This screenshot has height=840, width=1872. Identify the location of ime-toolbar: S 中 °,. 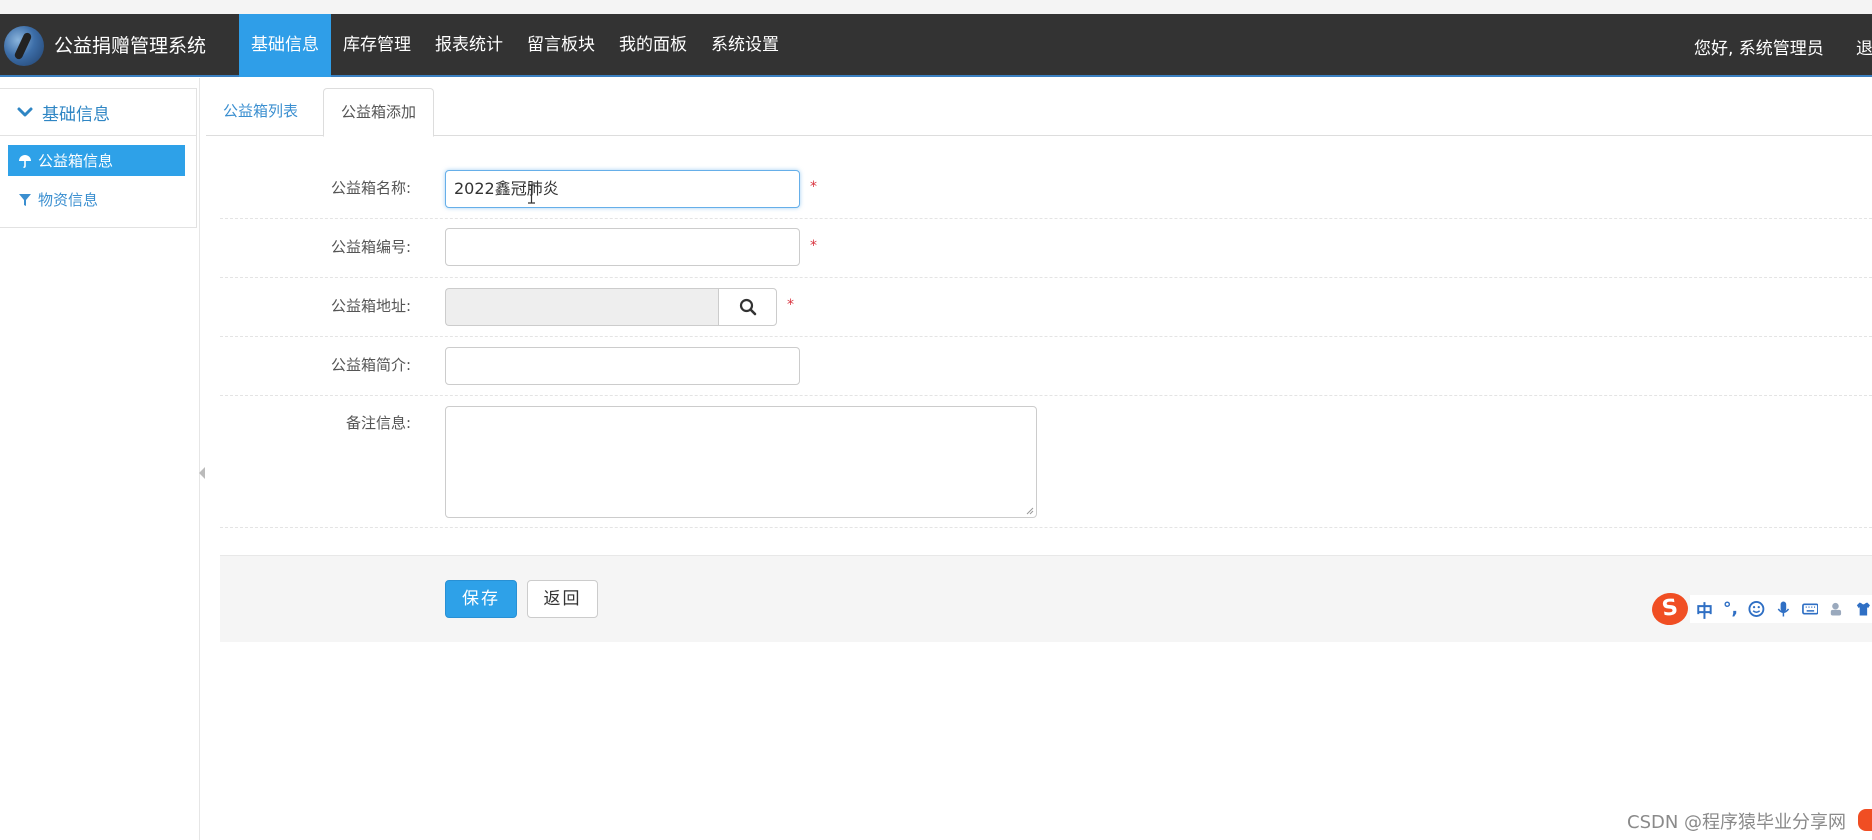
(1760, 609).